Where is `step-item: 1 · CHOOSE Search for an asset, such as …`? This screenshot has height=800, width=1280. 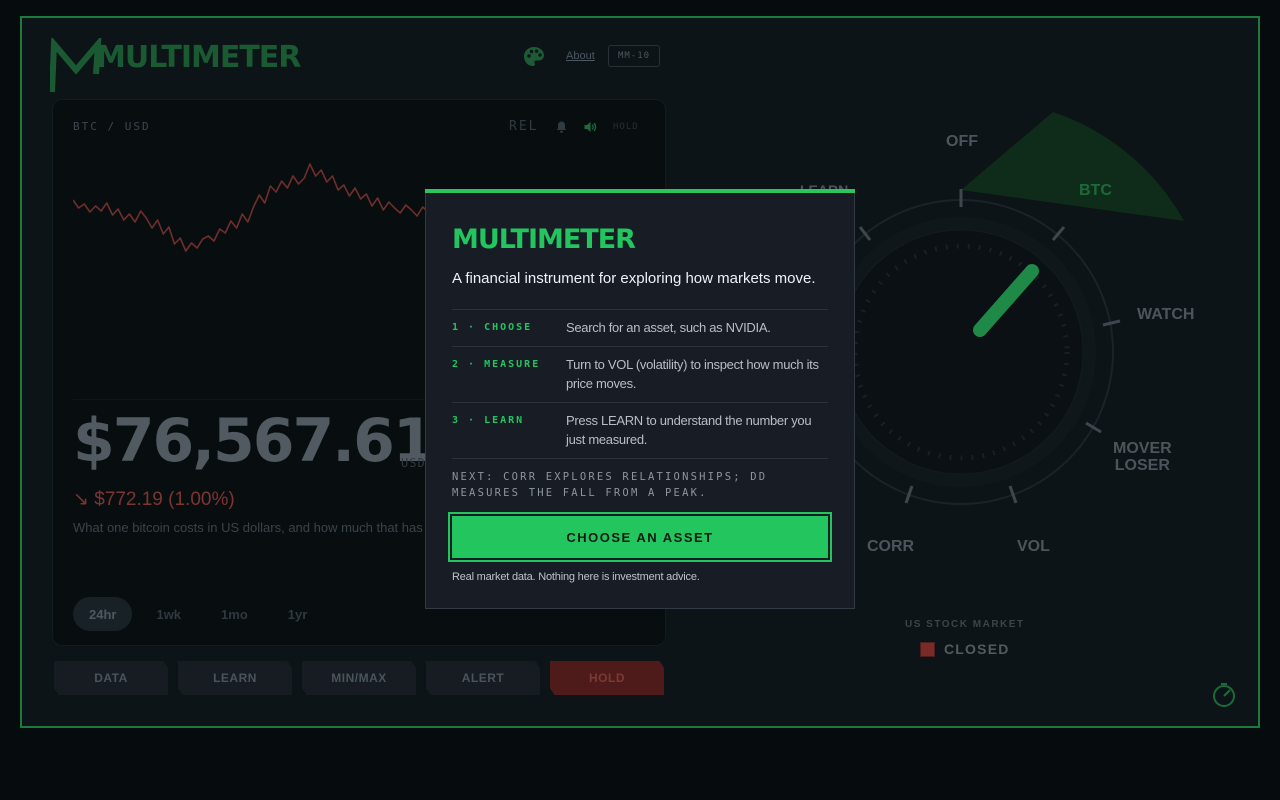
step-item: 1 · CHOOSE Search for an asset, such as … is located at coordinates (640, 328).